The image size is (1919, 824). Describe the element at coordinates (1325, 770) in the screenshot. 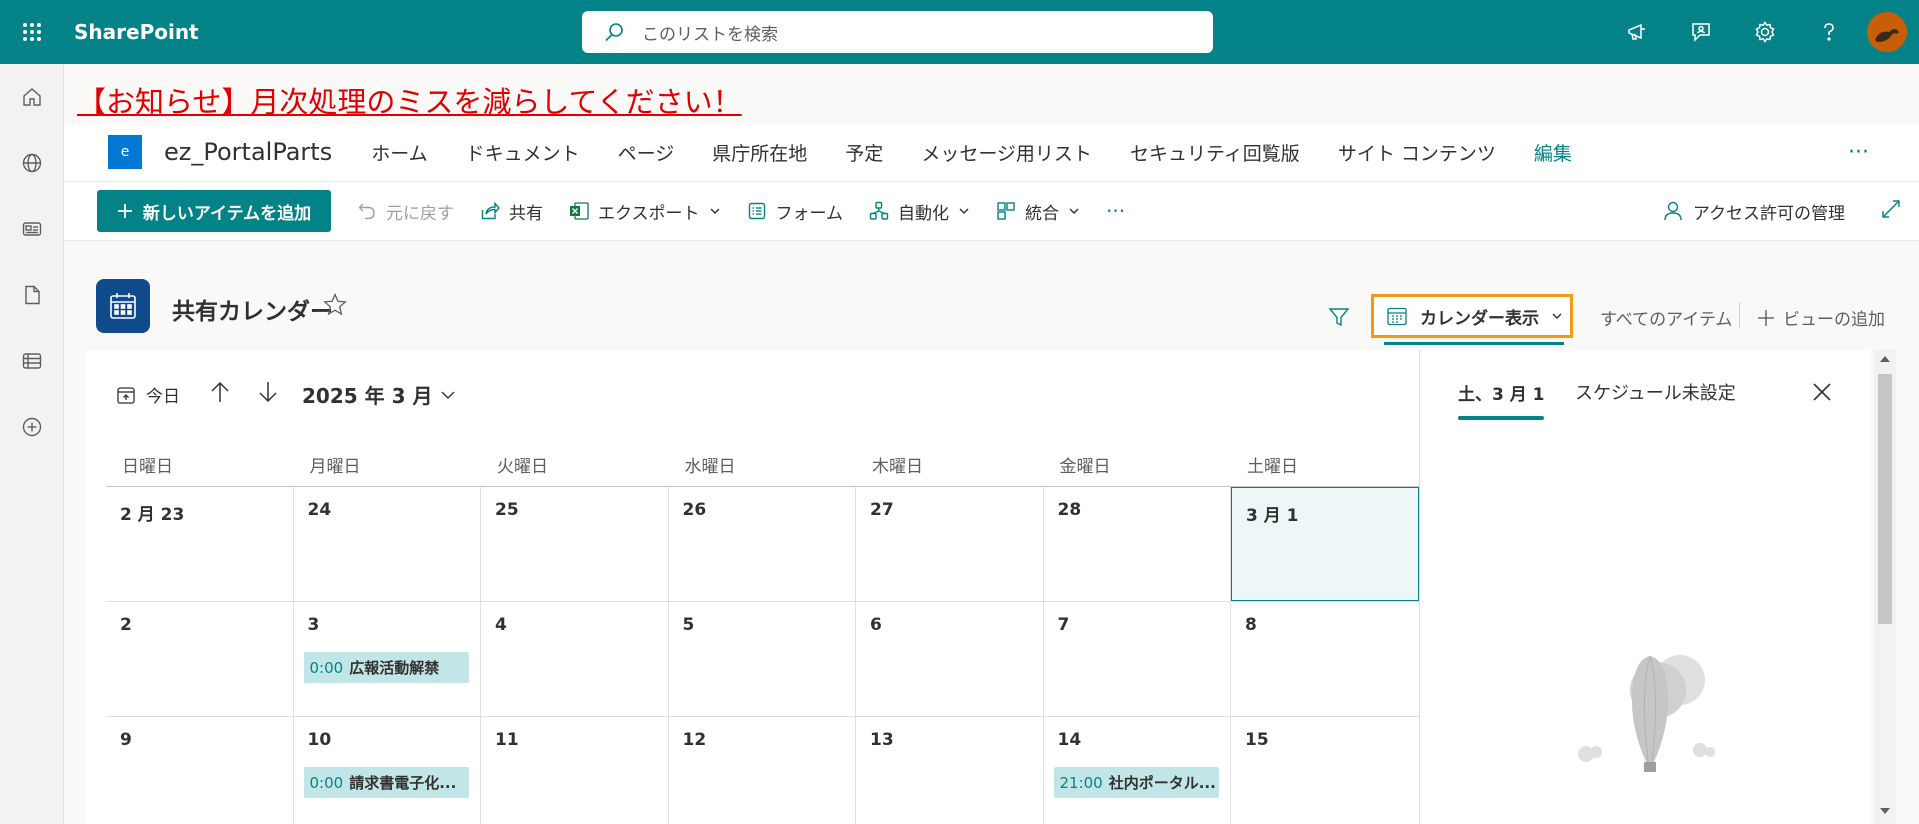

I see `calendar-day-cell: 15` at that location.